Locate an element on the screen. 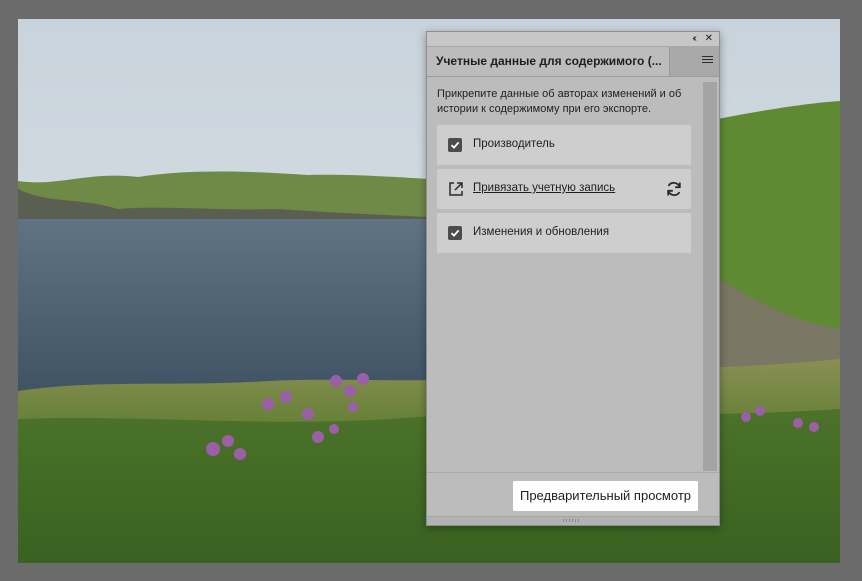 The height and width of the screenshot is (581, 862). external-link-icon is located at coordinates (456, 189).